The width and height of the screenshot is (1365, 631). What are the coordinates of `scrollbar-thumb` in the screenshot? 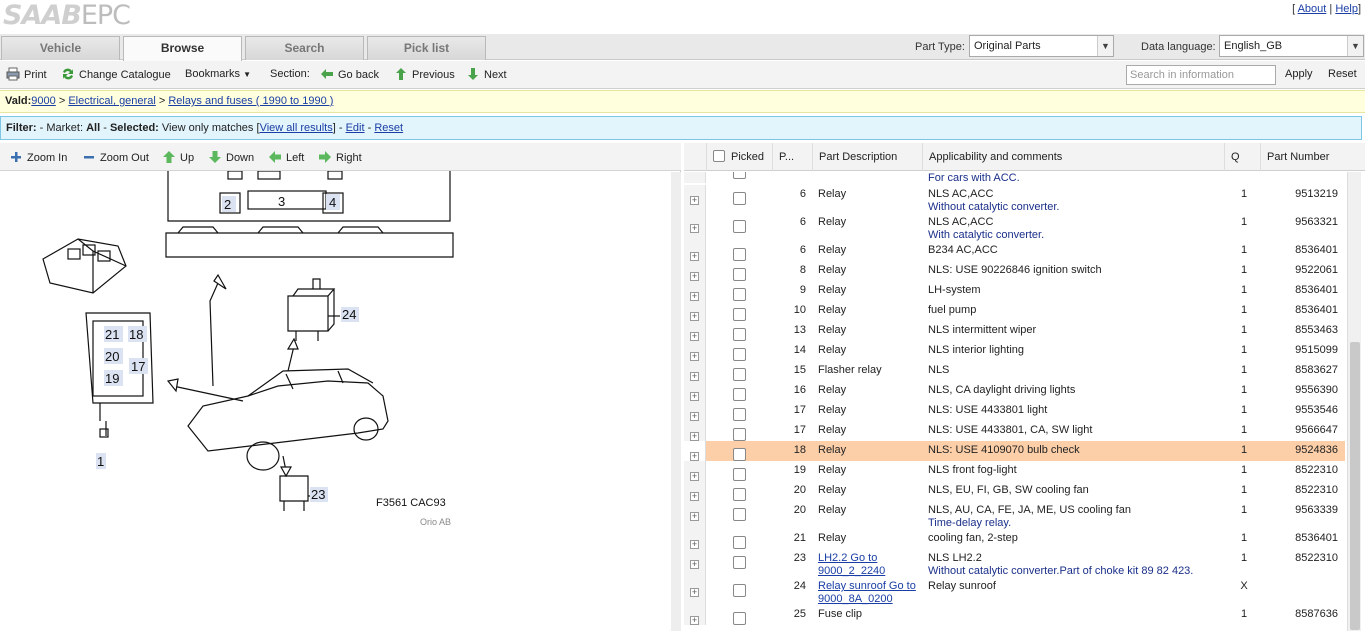 It's located at (1355, 486).